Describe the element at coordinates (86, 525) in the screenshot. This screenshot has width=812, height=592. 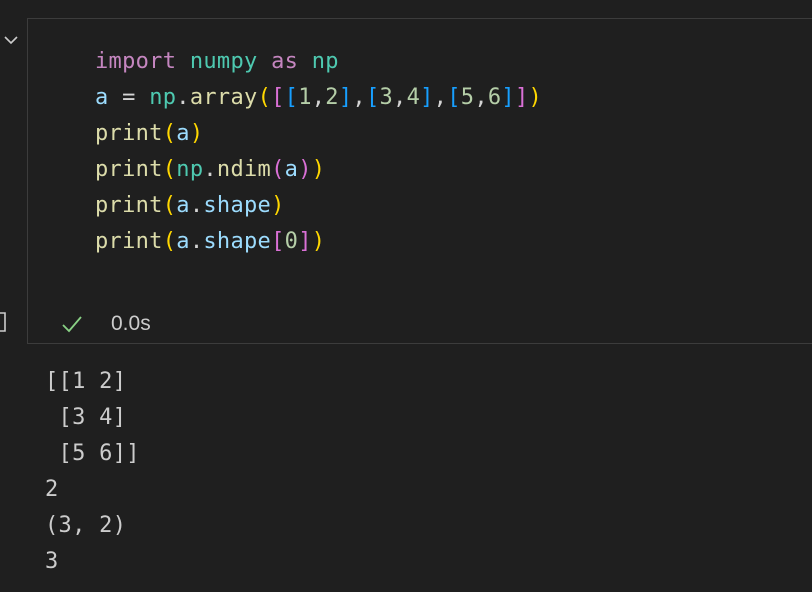
I see `output-line: (3, 2)` at that location.